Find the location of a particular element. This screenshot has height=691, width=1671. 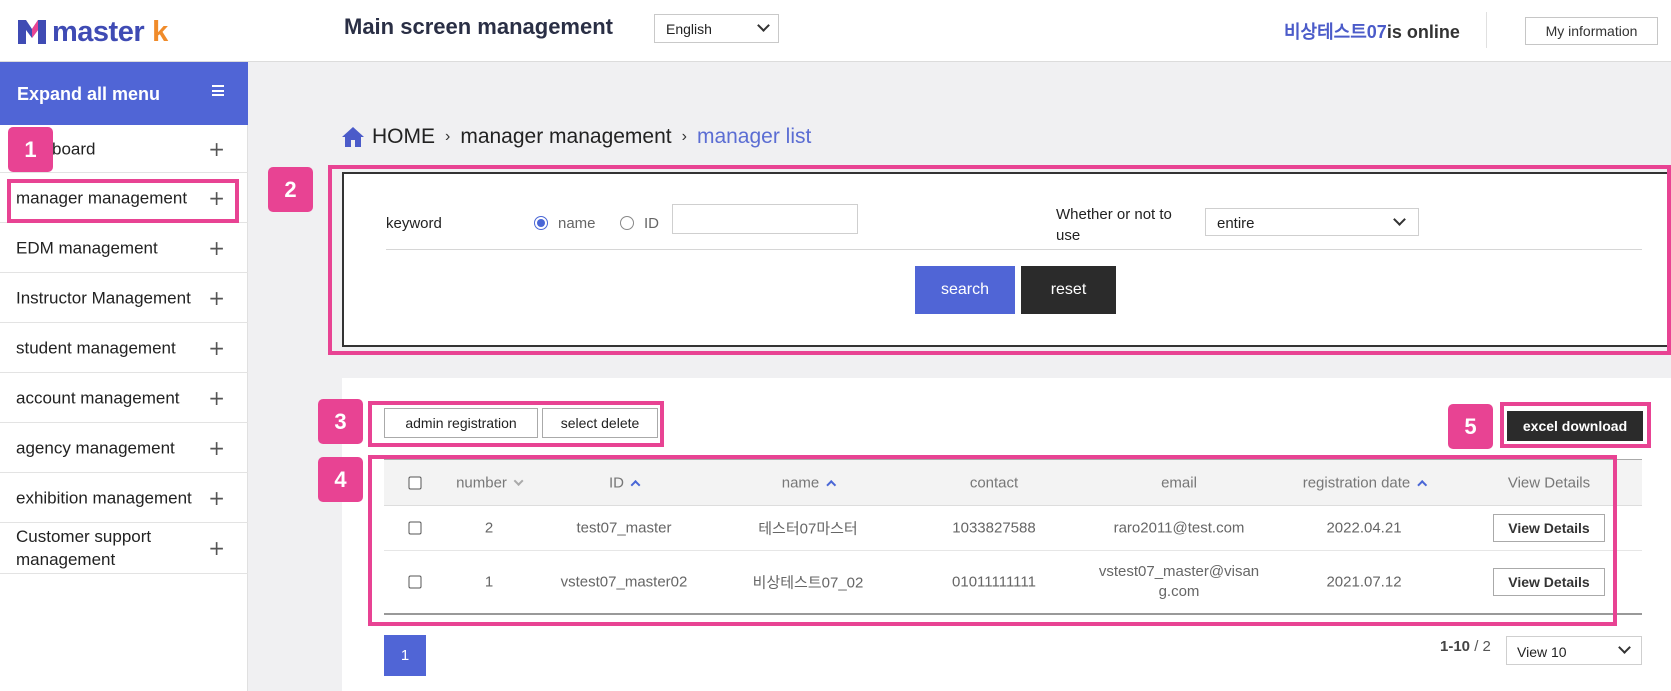

search-button: search is located at coordinates (965, 290).